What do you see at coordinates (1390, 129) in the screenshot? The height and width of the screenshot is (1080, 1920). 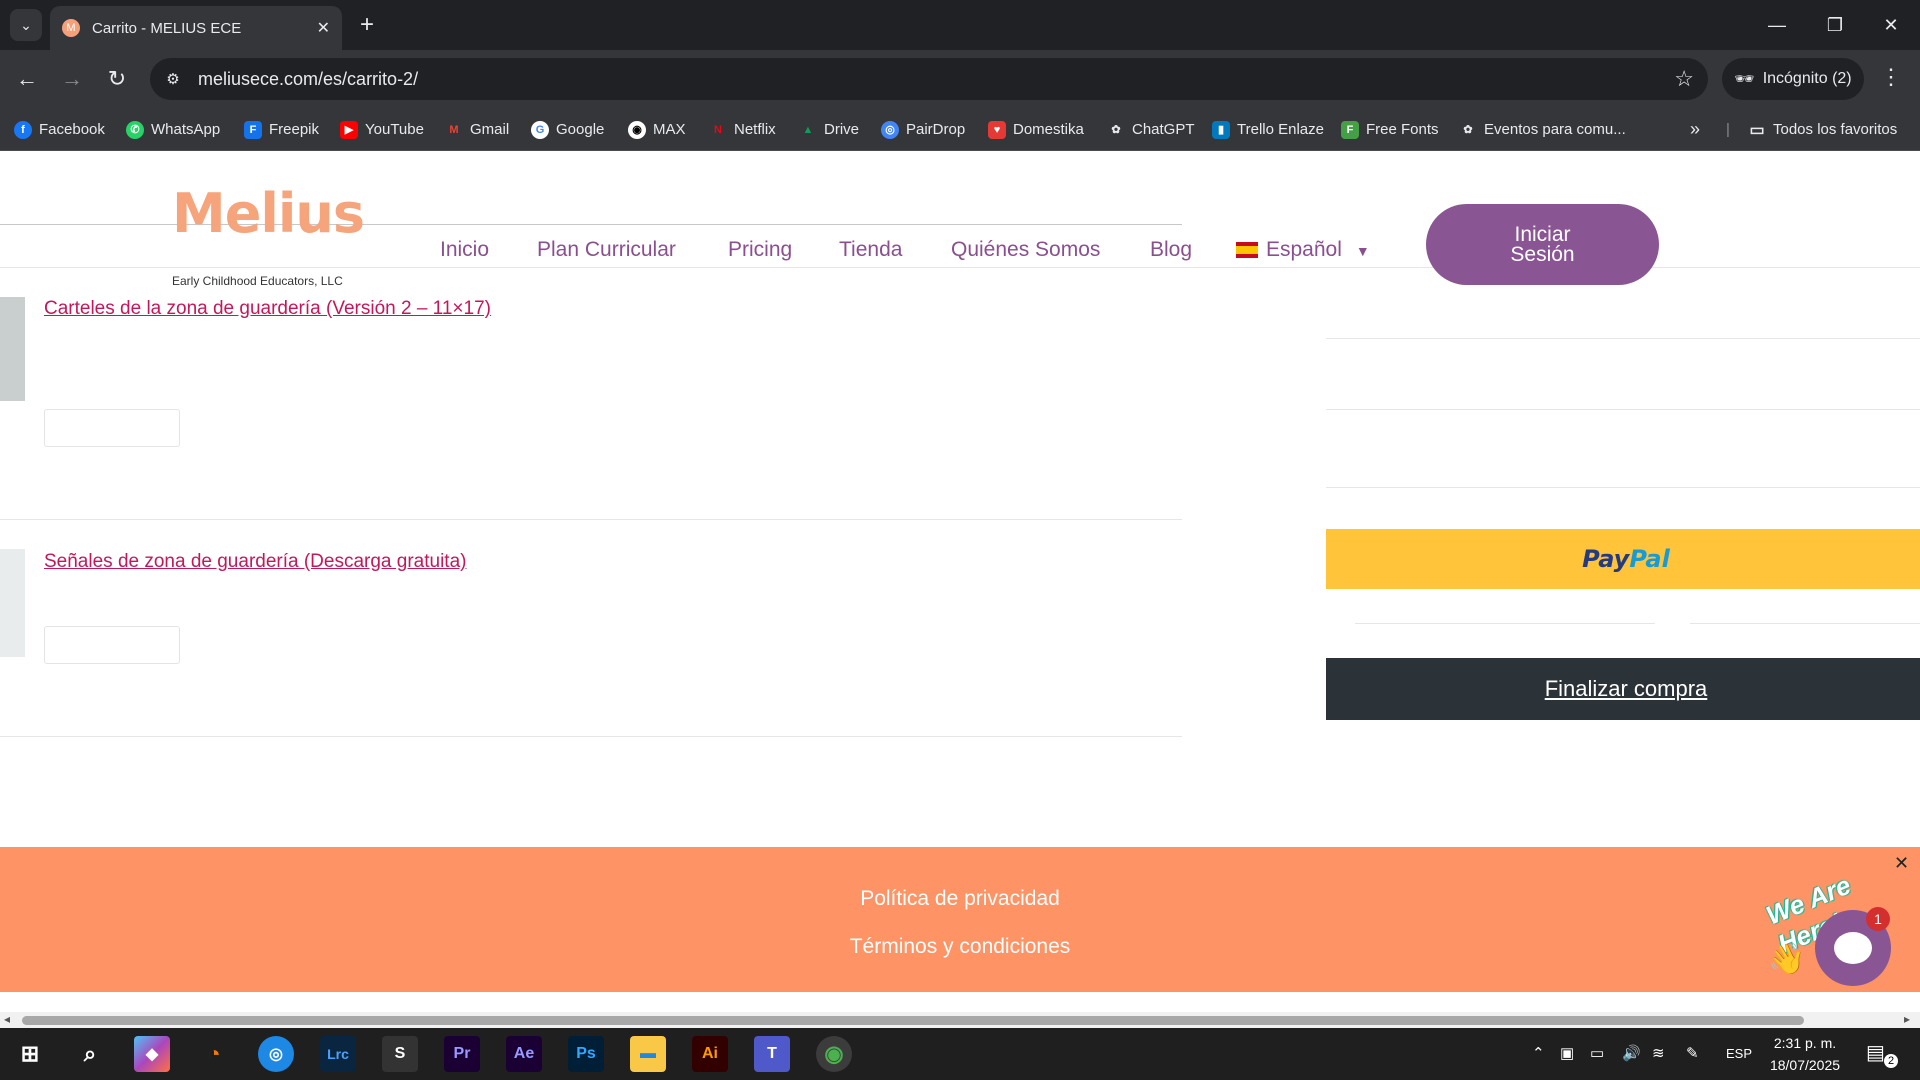 I see `bookmark-free-fonts: F Free Fonts` at bounding box center [1390, 129].